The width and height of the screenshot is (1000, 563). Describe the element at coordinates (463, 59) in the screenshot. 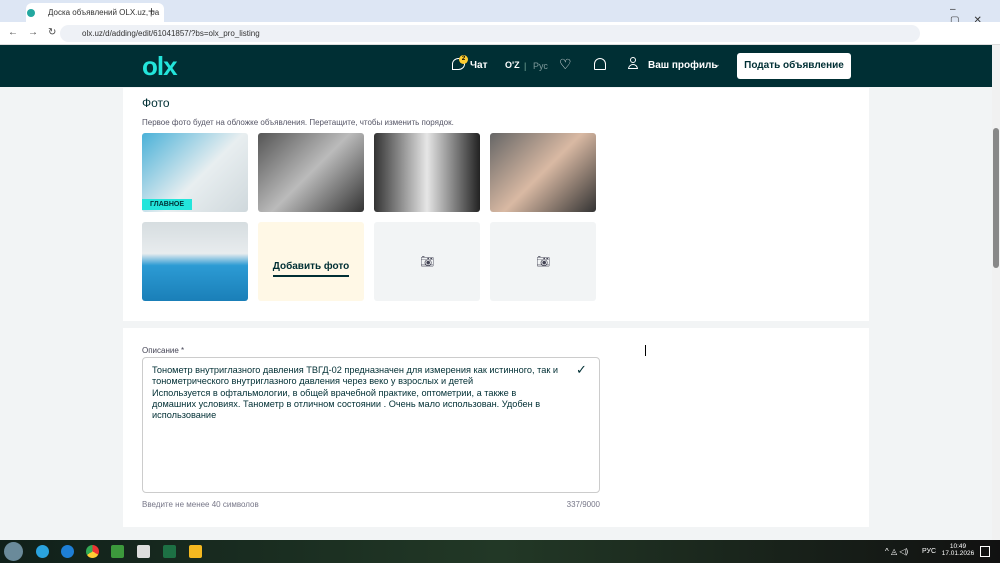

I see `chat-badge: 2` at that location.